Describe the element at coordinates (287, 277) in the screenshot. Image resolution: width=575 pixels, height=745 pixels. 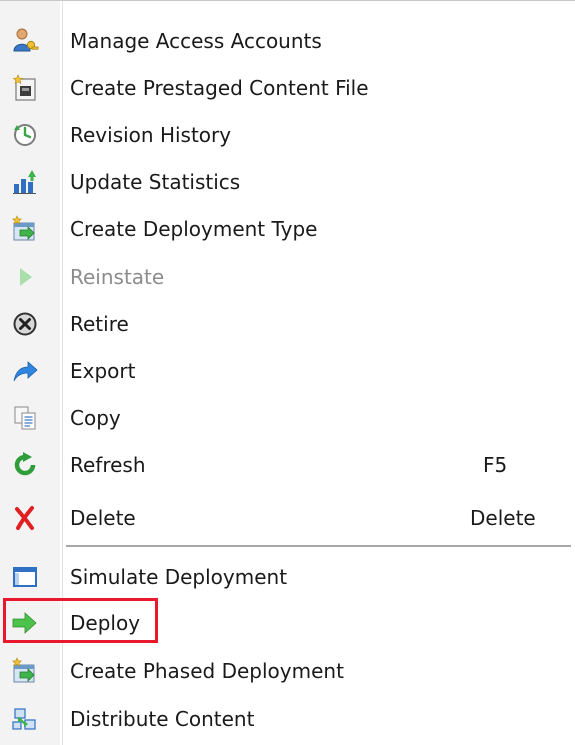
I see `menu-item-reinstate: Reinstate` at that location.